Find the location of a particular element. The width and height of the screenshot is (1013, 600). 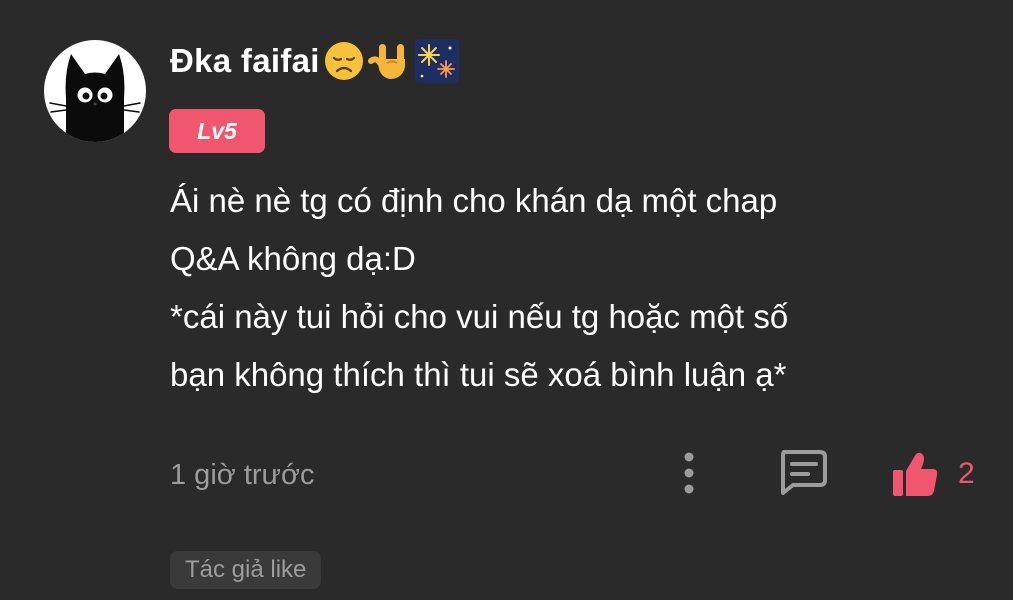

comment-icon is located at coordinates (804, 472).